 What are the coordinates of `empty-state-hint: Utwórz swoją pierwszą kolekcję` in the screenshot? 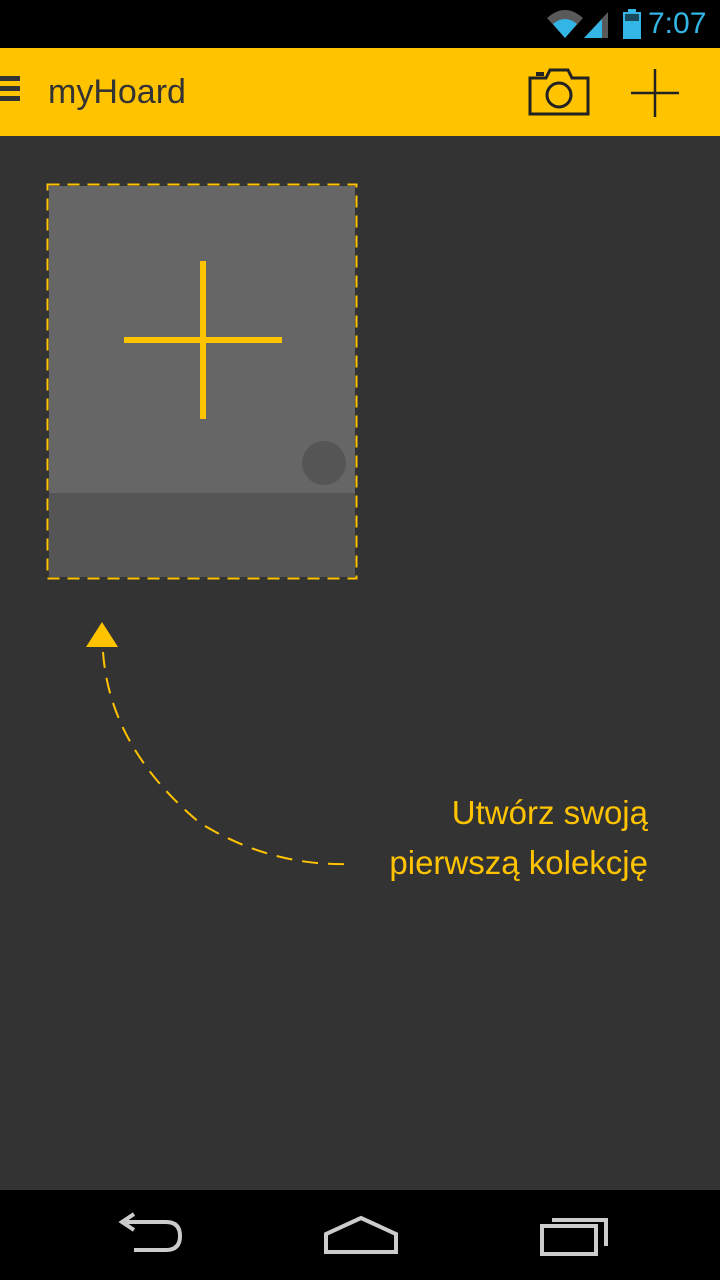 It's located at (474, 838).